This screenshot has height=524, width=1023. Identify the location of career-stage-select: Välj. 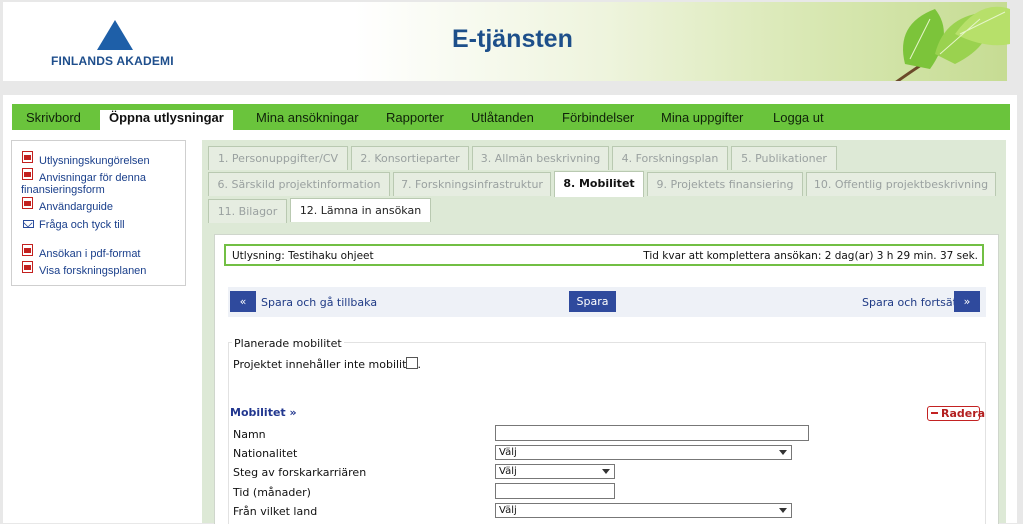
(555, 471).